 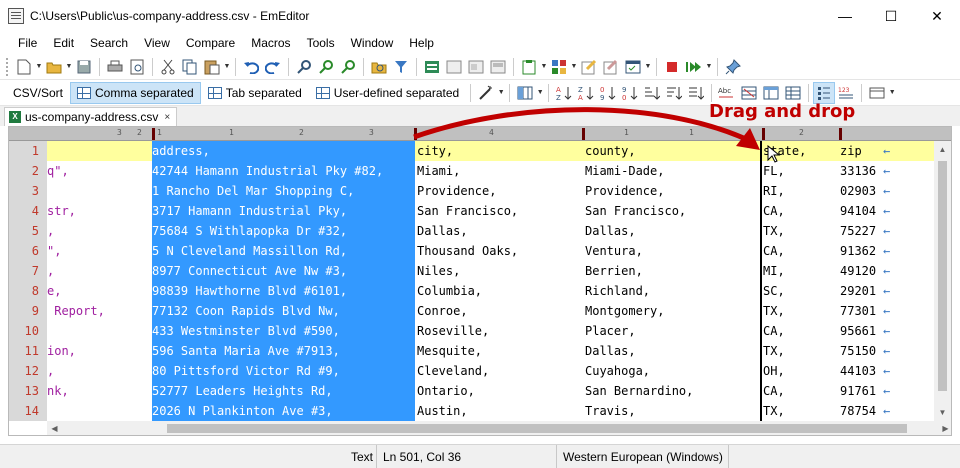 I want to click on csv-cell: Travis,, so click(x=610, y=411).